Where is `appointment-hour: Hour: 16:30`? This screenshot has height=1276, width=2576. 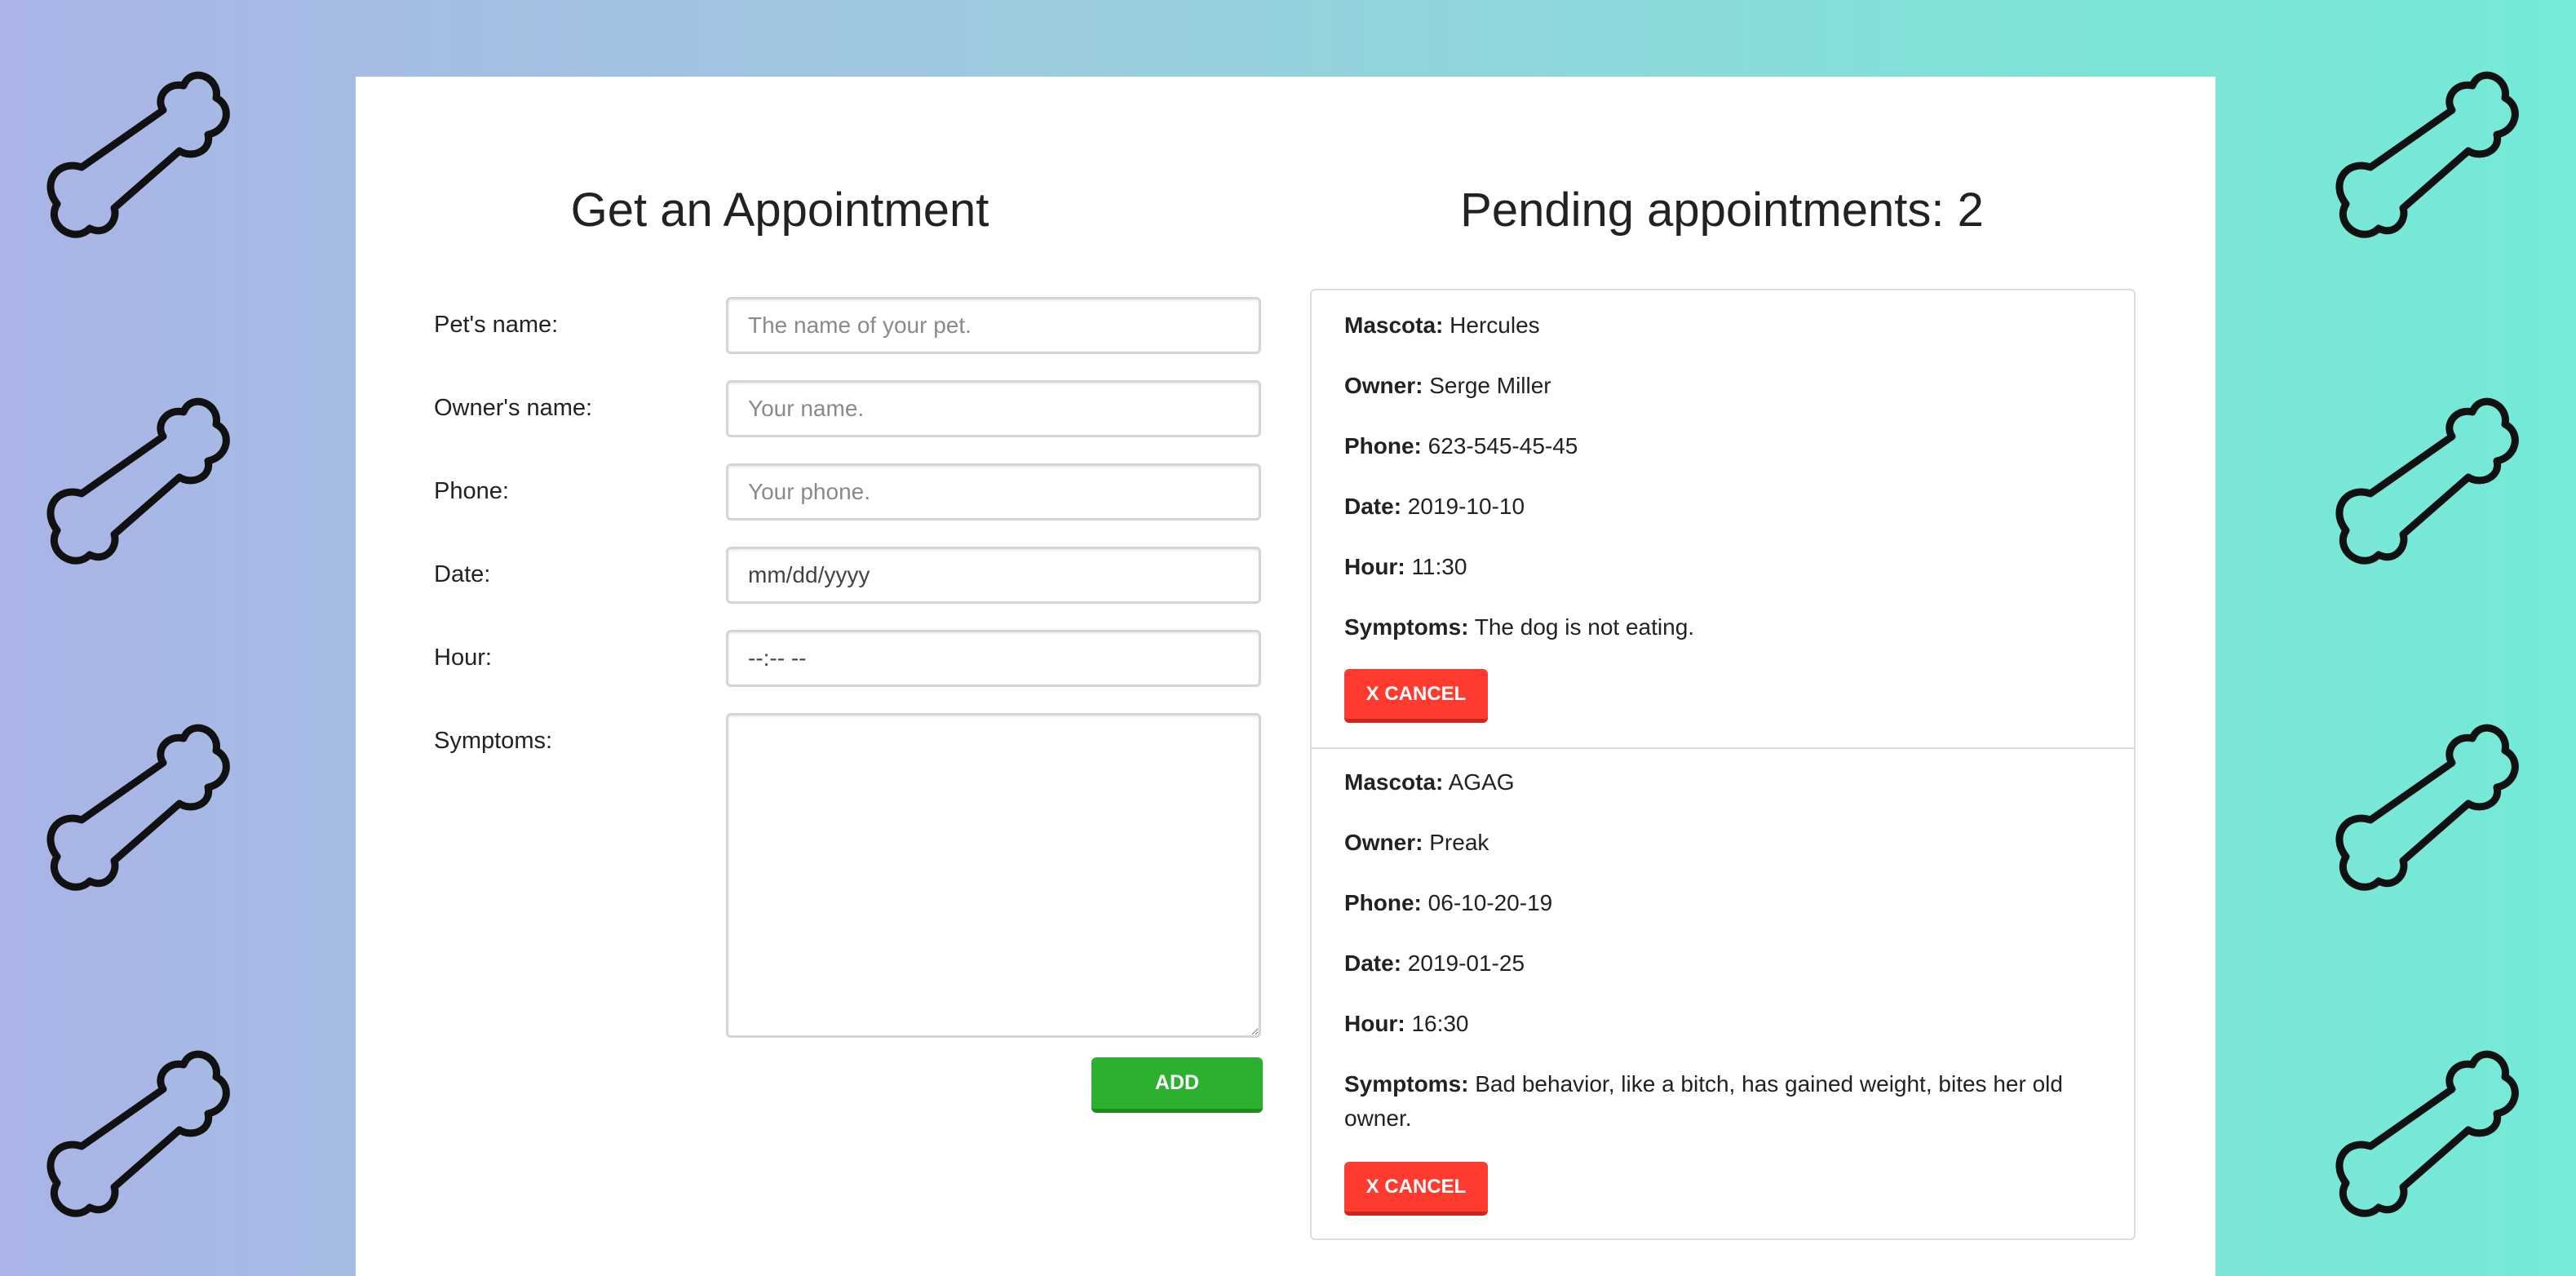 appointment-hour: Hour: 16:30 is located at coordinates (1722, 1024).